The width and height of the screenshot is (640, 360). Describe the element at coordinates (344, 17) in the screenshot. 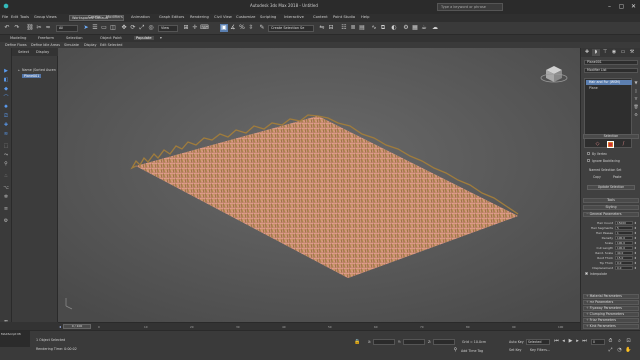

I see `menu-point-studio: Point Studio` at that location.